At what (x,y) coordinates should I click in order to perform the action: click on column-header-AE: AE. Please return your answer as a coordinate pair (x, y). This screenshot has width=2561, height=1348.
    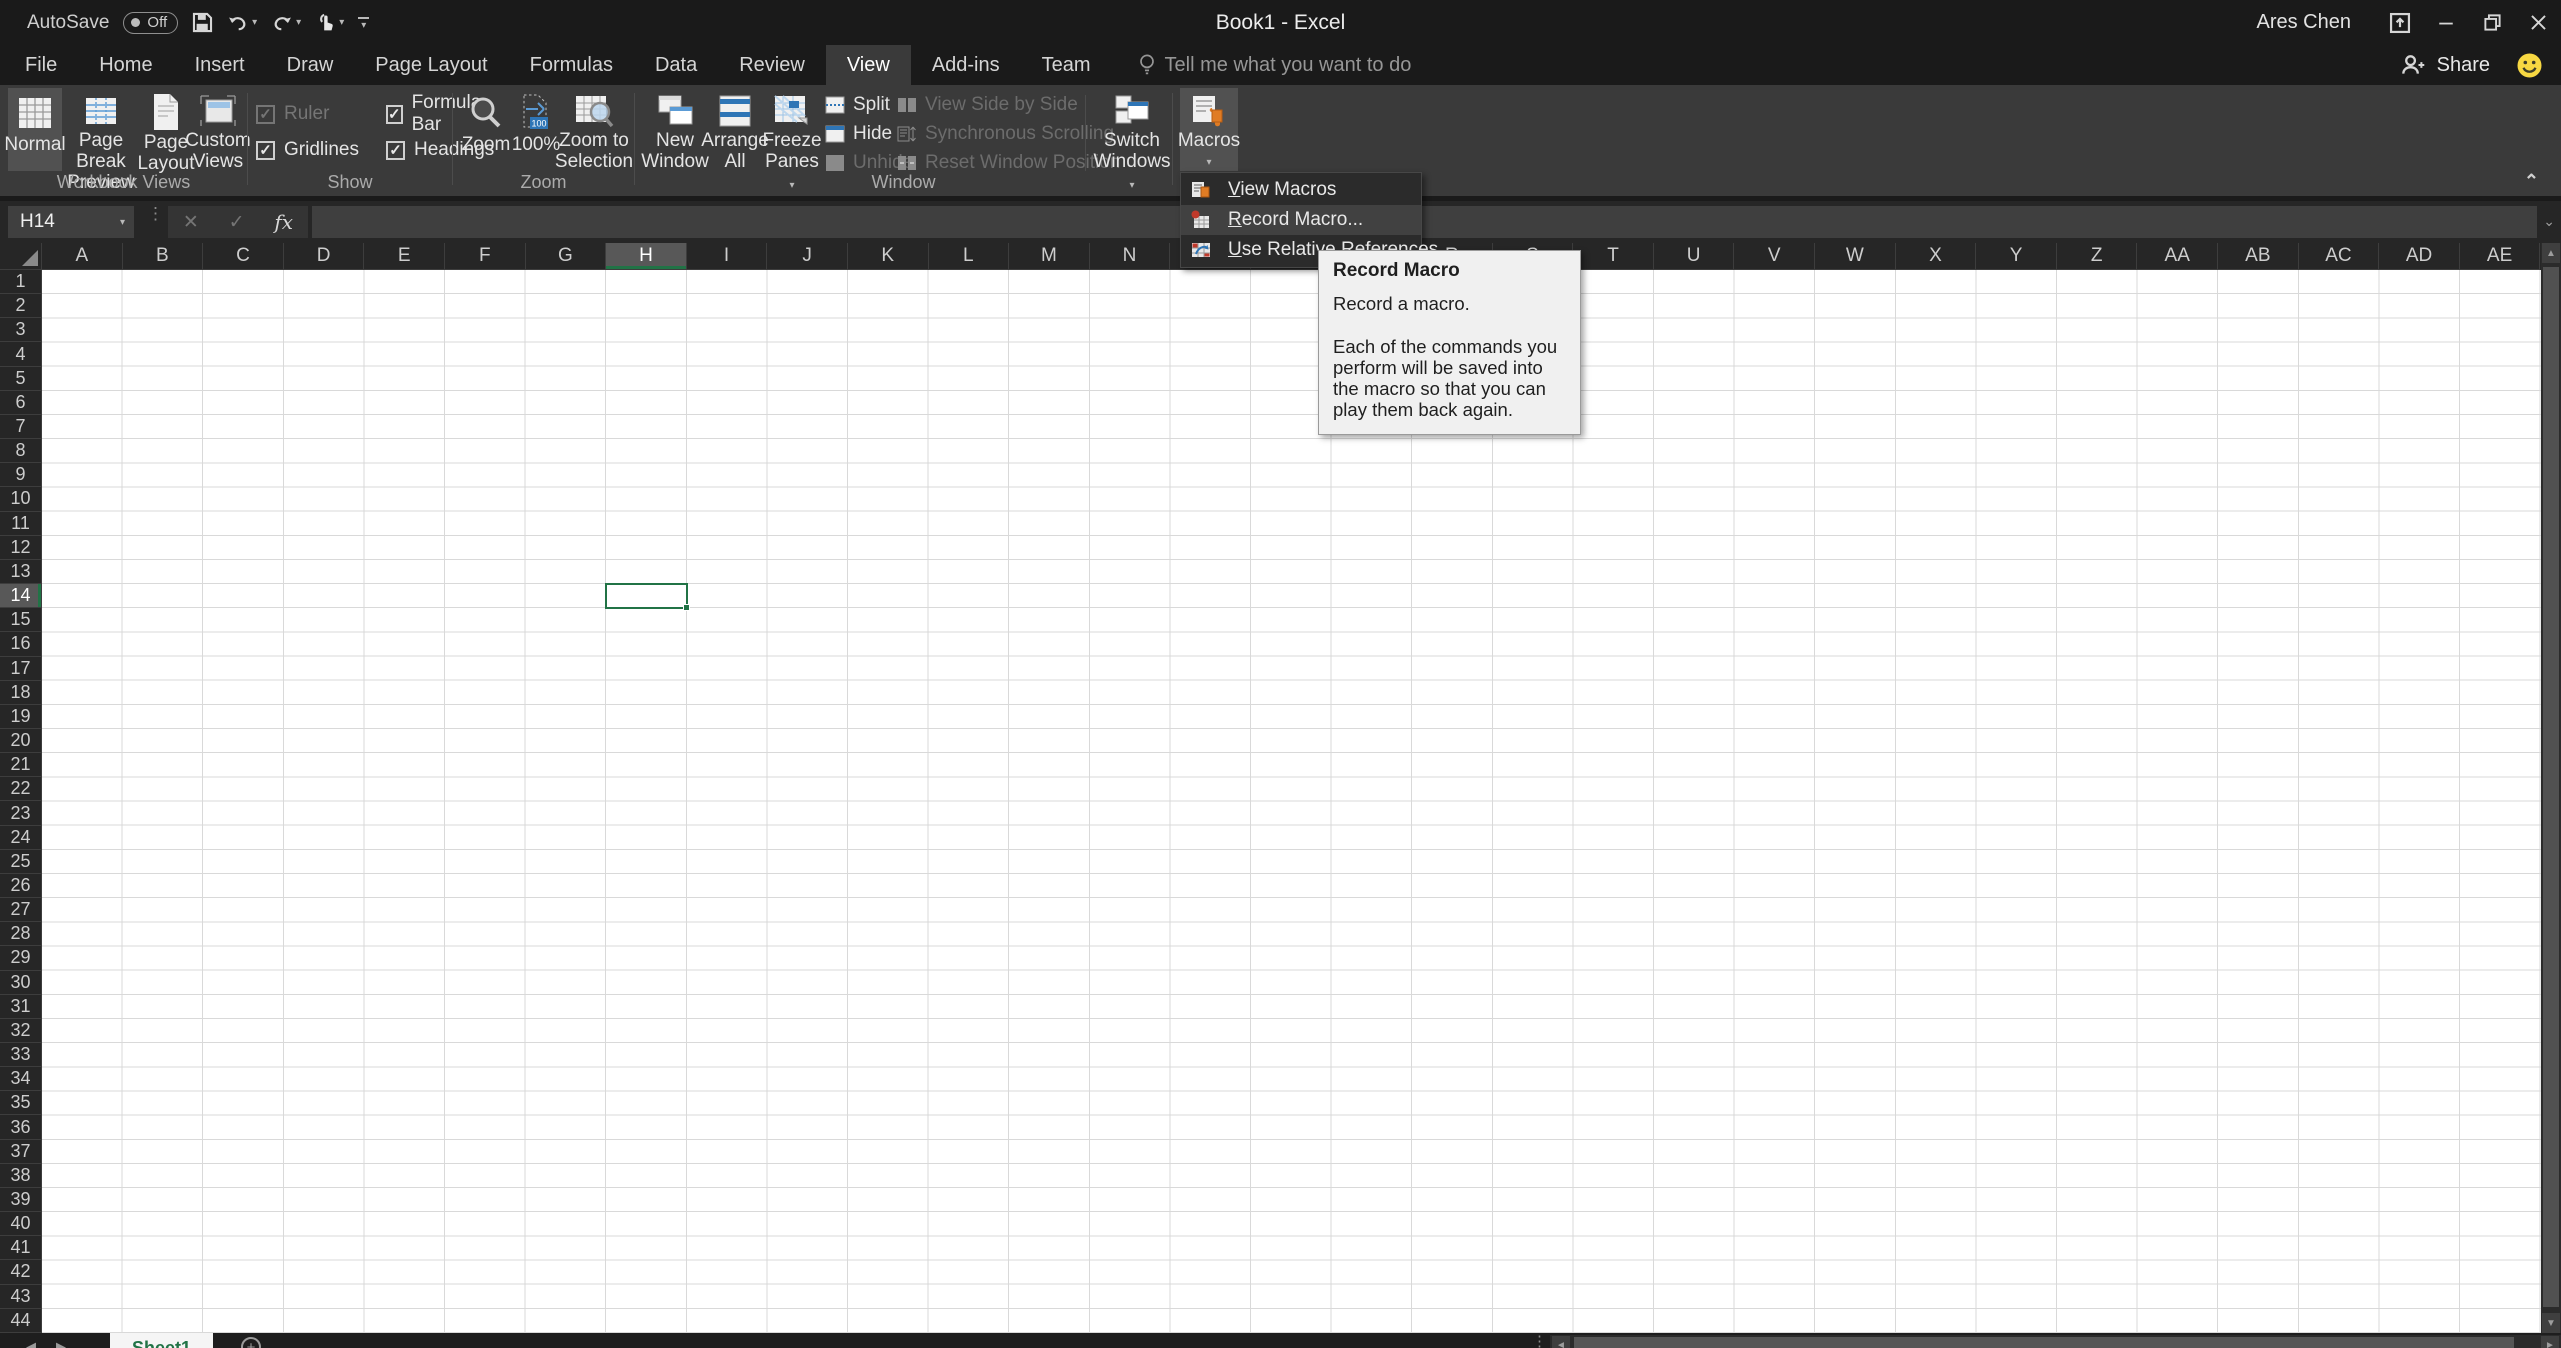
    Looking at the image, I should click on (2500, 256).